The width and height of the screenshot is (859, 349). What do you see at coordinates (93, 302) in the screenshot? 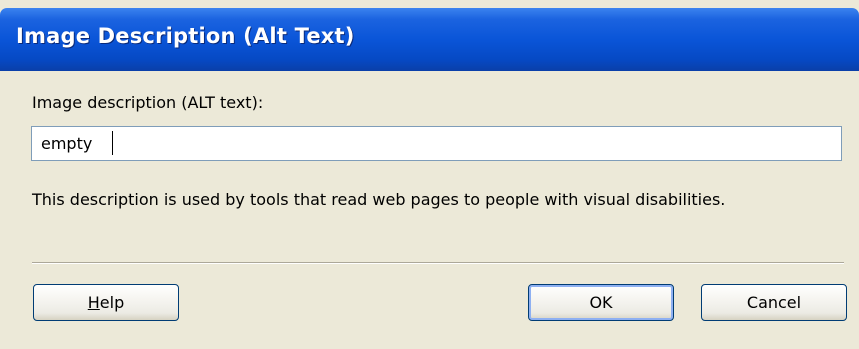
I see `help-button-mnemonic: H` at bounding box center [93, 302].